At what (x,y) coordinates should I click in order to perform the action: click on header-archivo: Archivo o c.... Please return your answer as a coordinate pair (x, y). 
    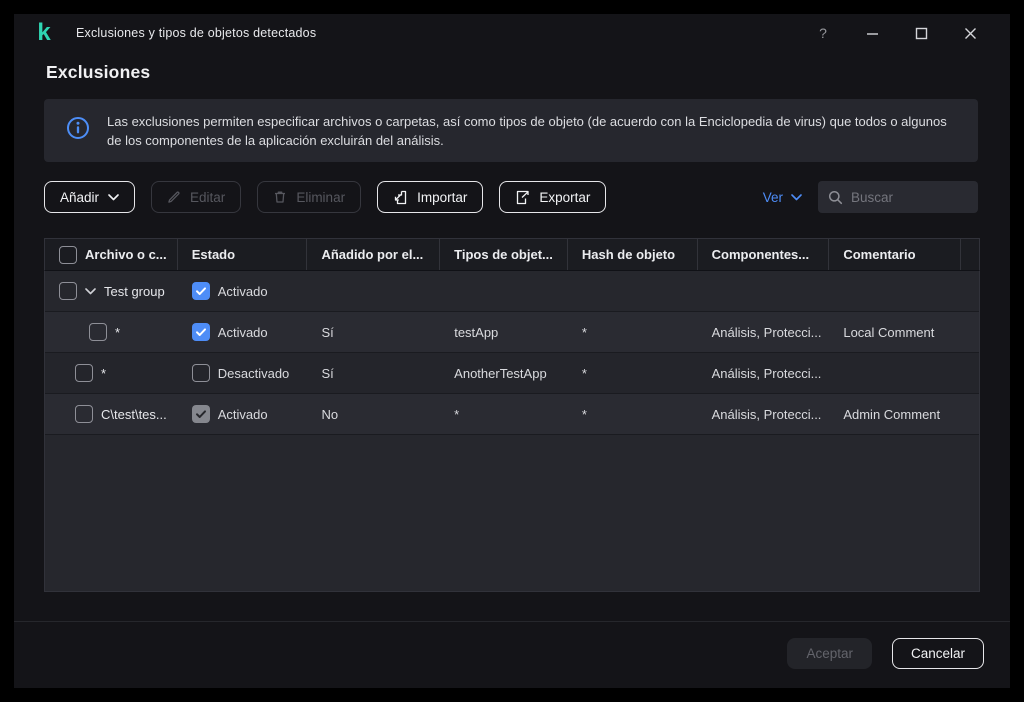
    Looking at the image, I should click on (111, 254).